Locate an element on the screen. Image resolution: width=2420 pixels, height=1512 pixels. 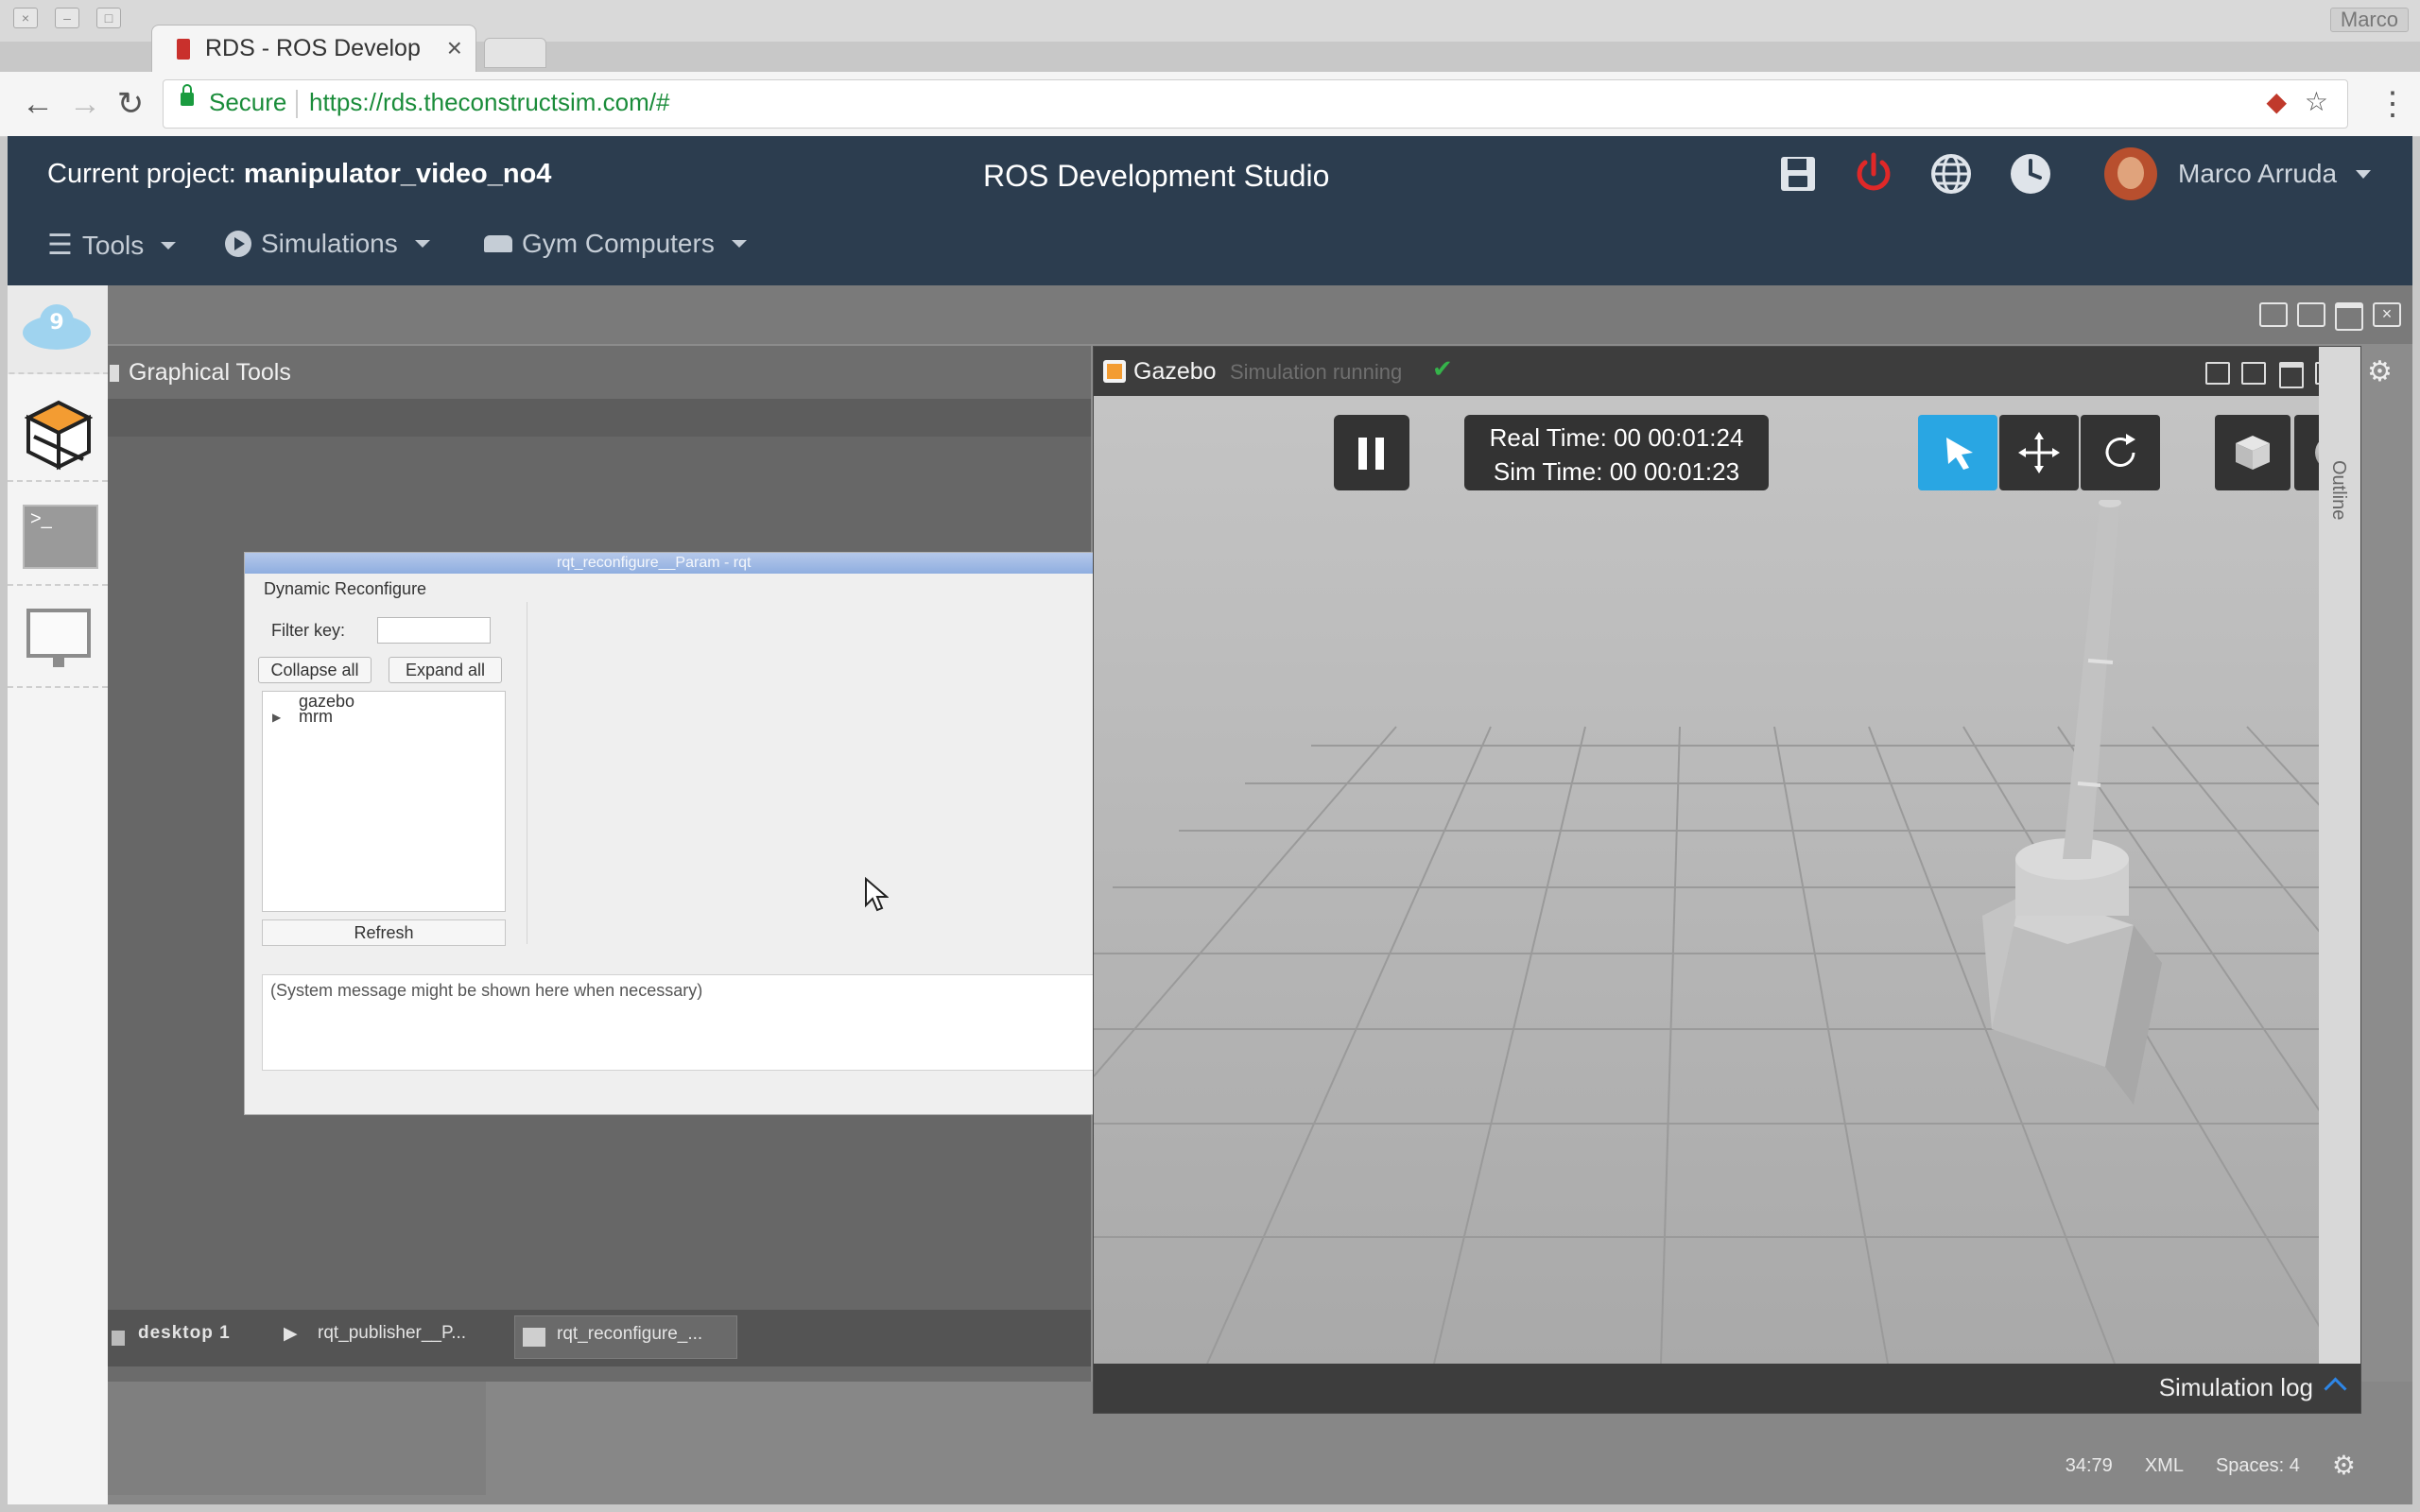
rotate-icon is located at coordinates (2120, 450).